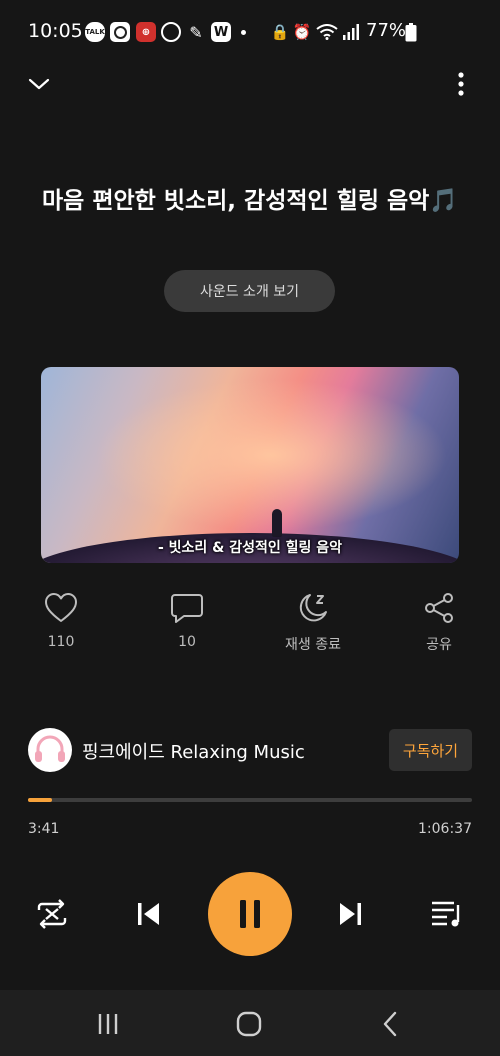 This screenshot has height=1056, width=500. I want to click on more-vert-icon, so click(461, 84).